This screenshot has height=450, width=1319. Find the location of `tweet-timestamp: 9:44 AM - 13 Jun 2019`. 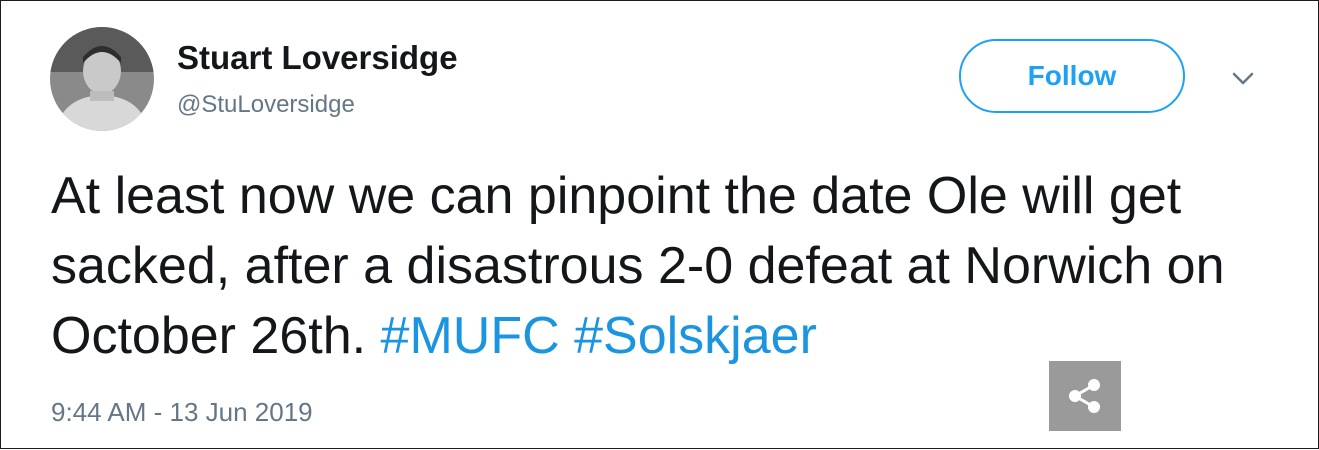

tweet-timestamp: 9:44 AM - 13 Jun 2019 is located at coordinates (182, 412).